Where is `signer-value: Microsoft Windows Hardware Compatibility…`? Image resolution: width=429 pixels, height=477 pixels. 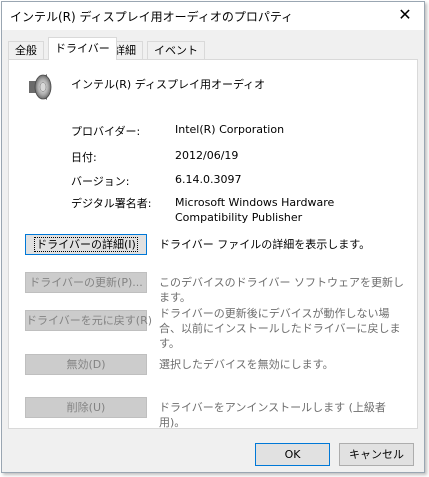
signer-value: Microsoft Windows Hardware Compatibility… is located at coordinates (255, 210).